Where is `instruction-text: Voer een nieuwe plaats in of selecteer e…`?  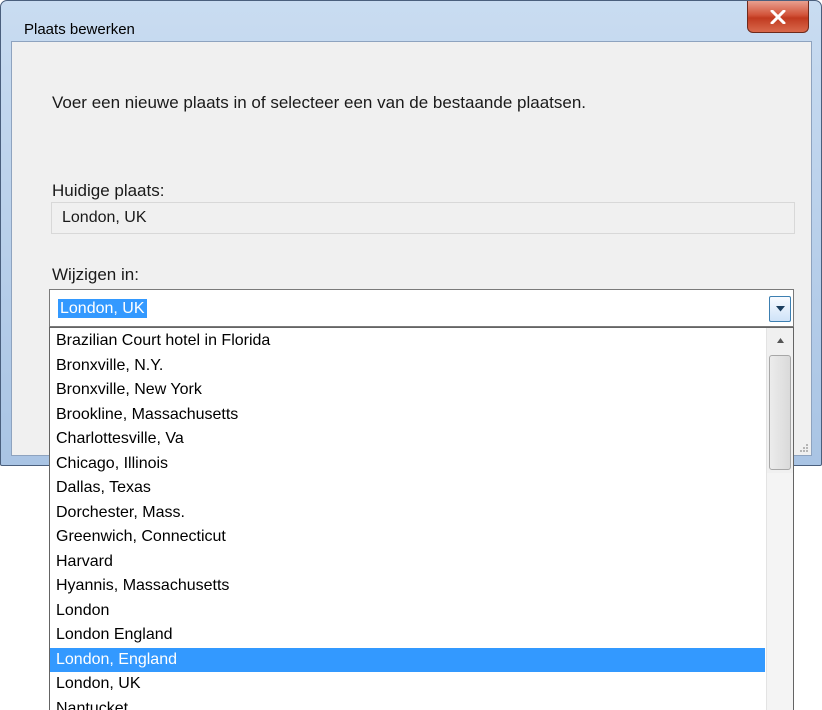
instruction-text: Voer een nieuwe plaats in of selecteer e… is located at coordinates (319, 102).